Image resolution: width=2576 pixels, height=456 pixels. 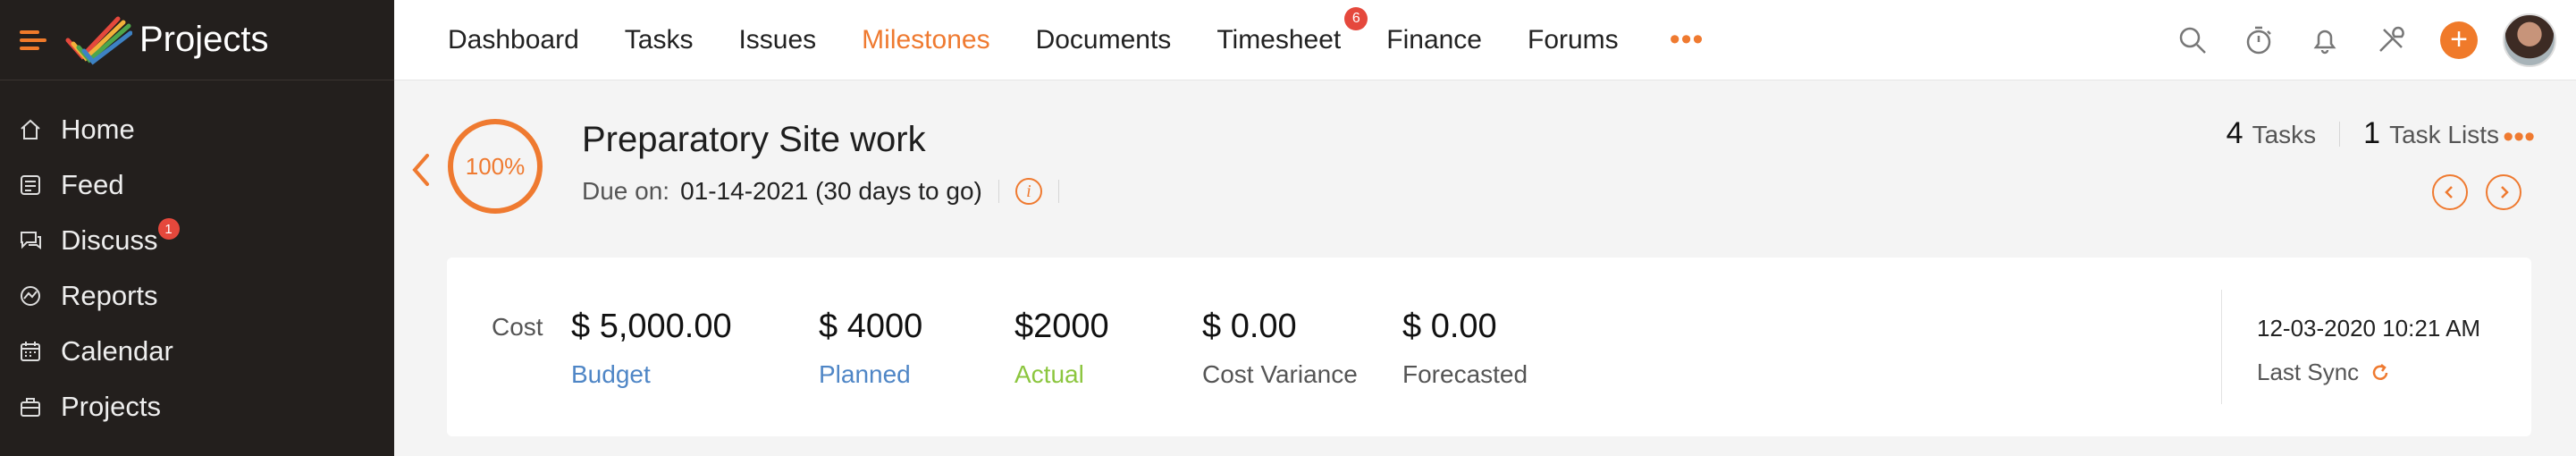 I want to click on sidebar-item-discuss: Discuss 1, so click(x=197, y=241).